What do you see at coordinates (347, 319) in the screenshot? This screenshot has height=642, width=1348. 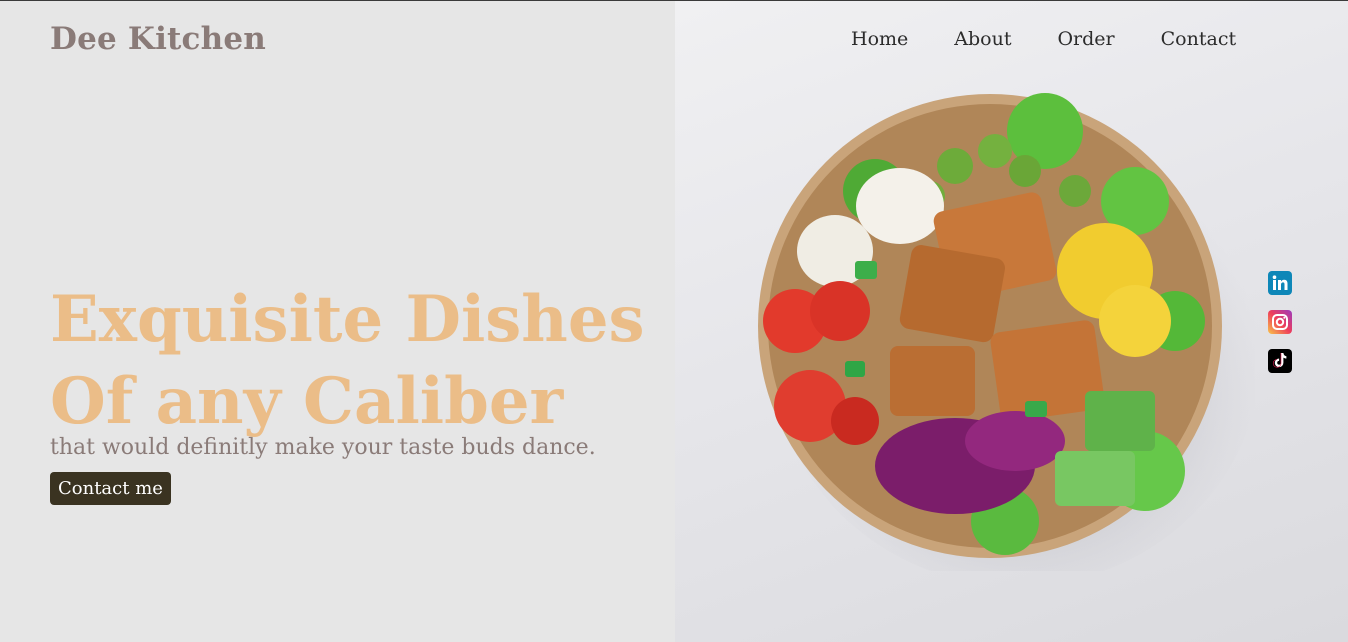 I see `hero-title-line1: Exquisite Dishes` at bounding box center [347, 319].